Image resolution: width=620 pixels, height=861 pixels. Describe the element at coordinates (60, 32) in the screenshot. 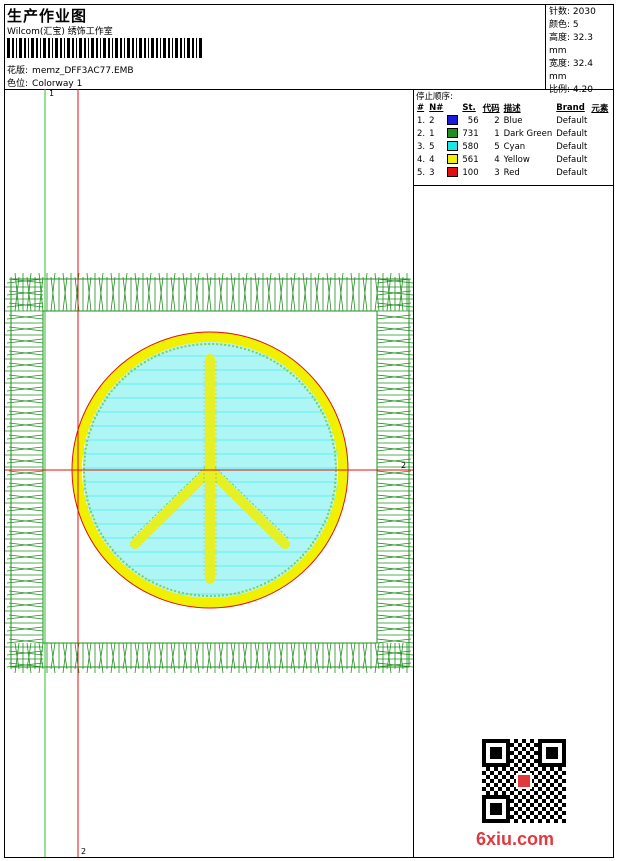

I see `company-name: Wilcom(汇宝) 绣饰工作室` at that location.